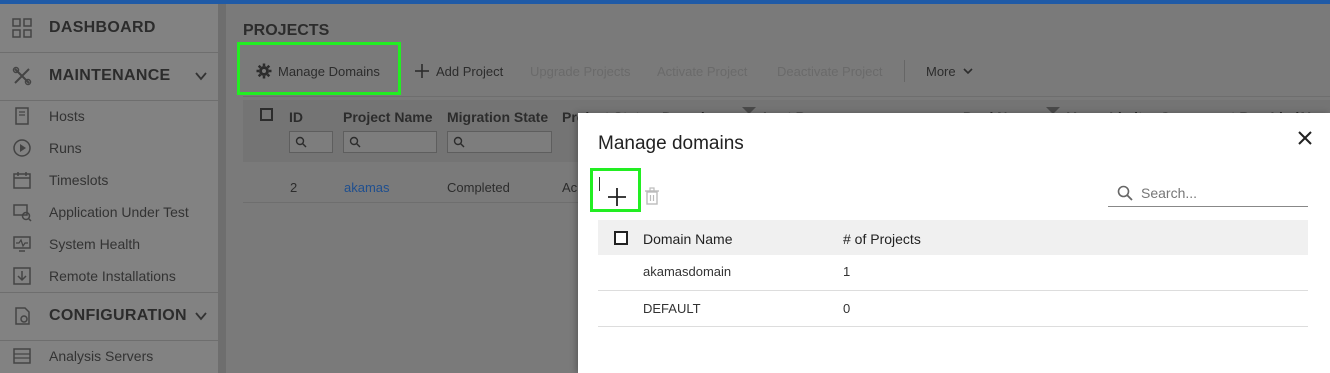 Image resolution: width=1330 pixels, height=373 pixels. I want to click on page-title: PROJECTS, so click(286, 30).